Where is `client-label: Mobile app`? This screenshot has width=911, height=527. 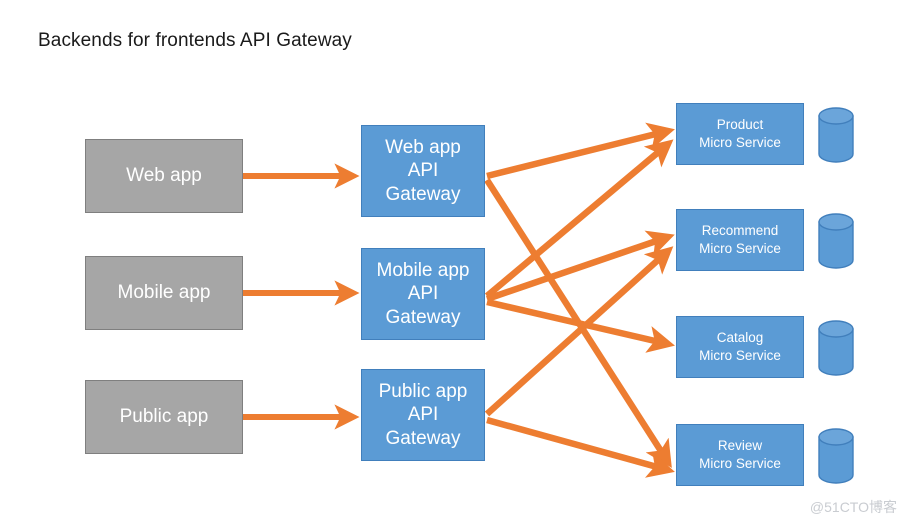
client-label: Mobile app is located at coordinates (164, 293).